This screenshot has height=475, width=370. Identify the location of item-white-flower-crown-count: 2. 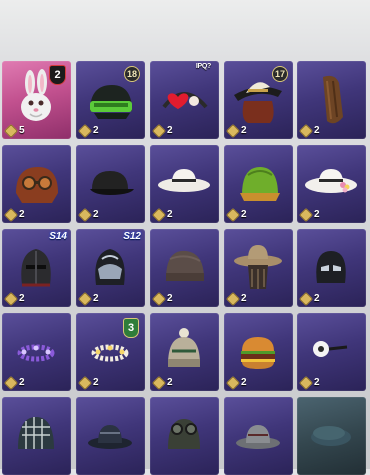
(88, 382).